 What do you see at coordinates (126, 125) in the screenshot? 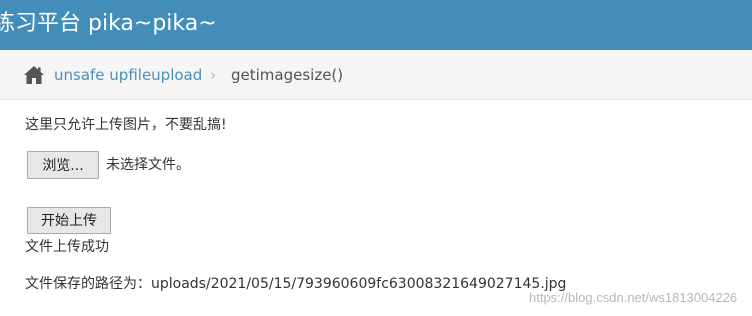
I see `upload-hint: 这里只允许上传图片，不要乱搞!` at bounding box center [126, 125].